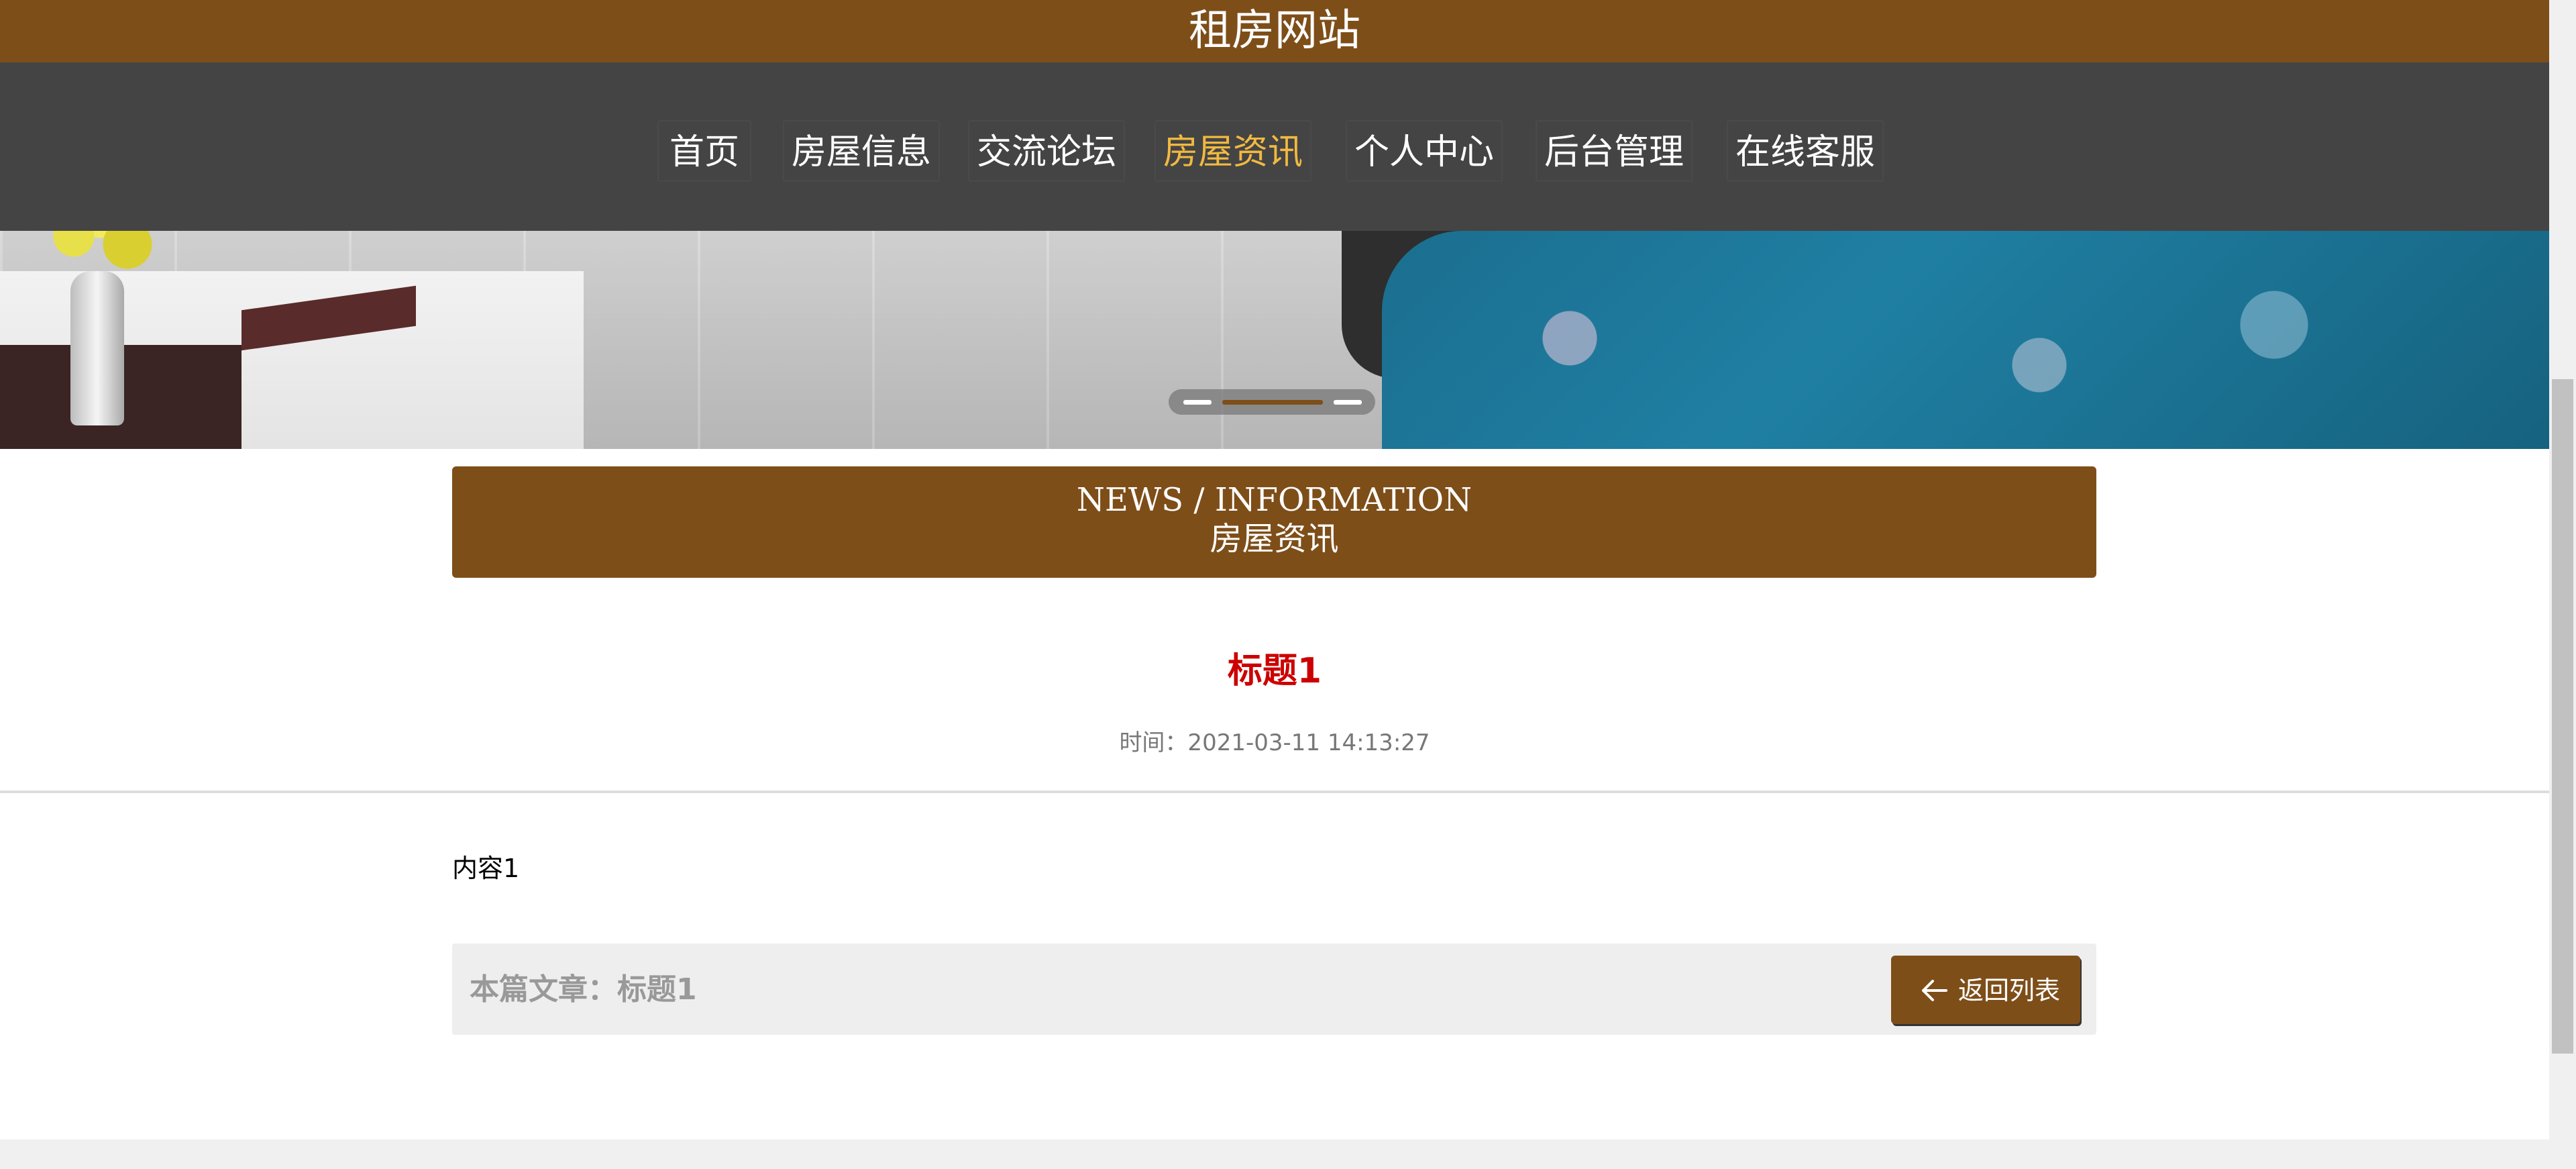  Describe the element at coordinates (101, 258) in the screenshot. I see `banner-flowers` at that location.